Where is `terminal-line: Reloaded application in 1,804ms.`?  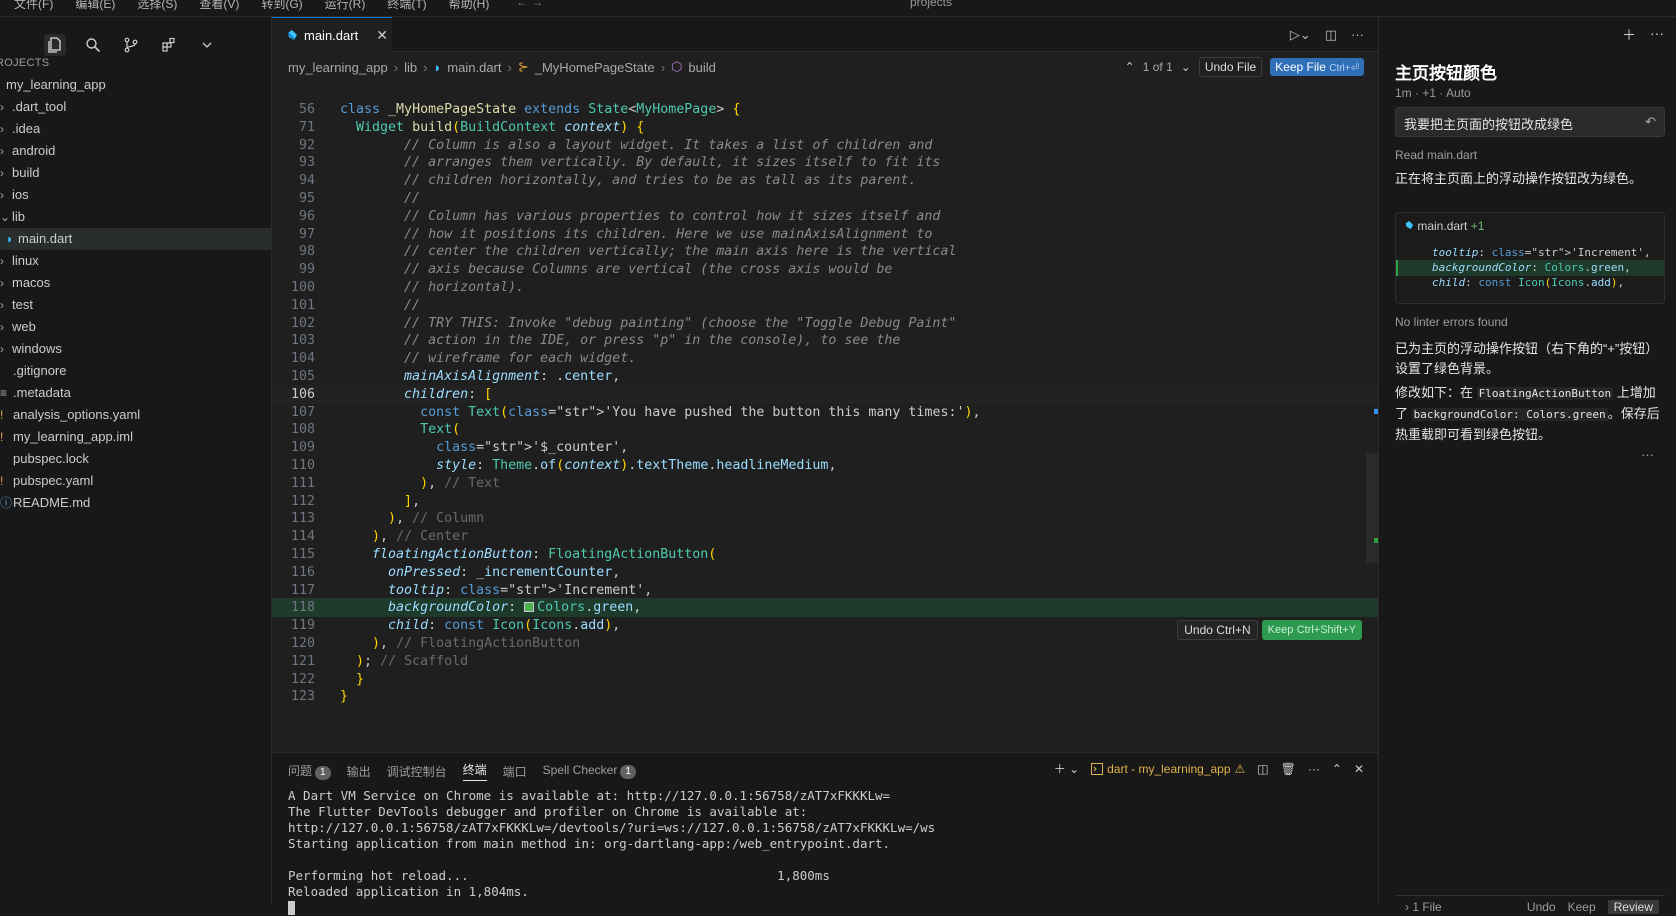
terminal-line: Reloaded application in 1,804ms. is located at coordinates (408, 891).